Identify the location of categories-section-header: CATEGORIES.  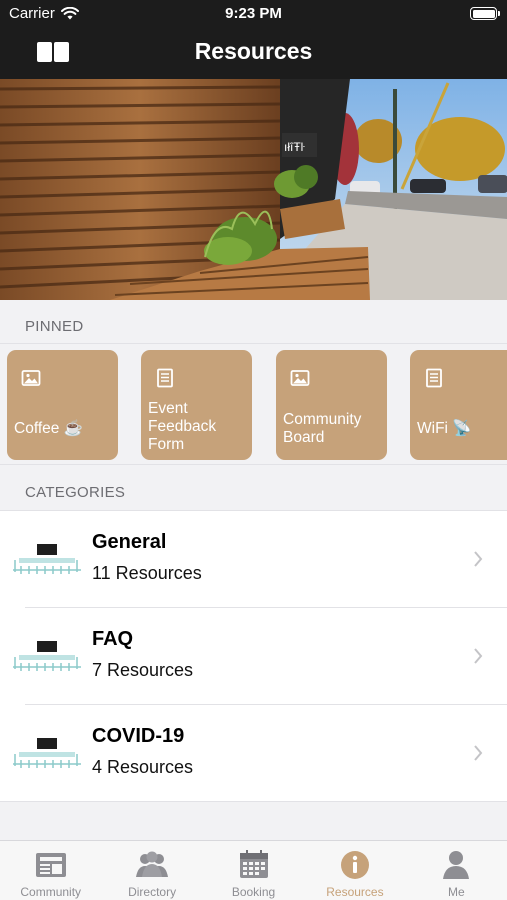
(75, 492).